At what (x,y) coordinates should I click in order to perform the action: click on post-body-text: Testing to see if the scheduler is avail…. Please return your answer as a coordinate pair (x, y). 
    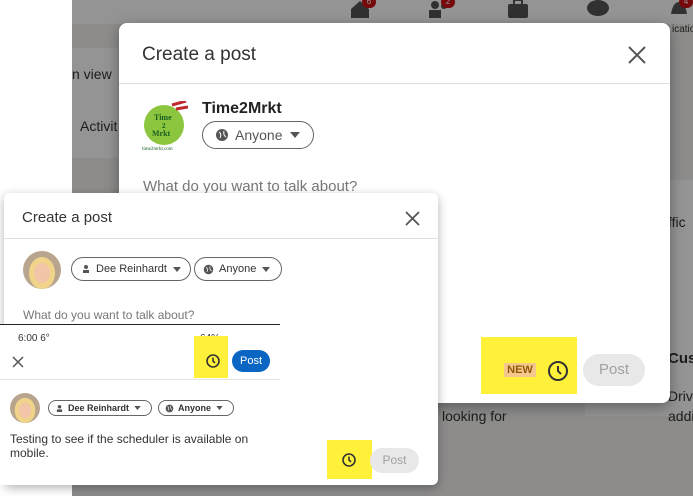
    Looking at the image, I should click on (140, 446).